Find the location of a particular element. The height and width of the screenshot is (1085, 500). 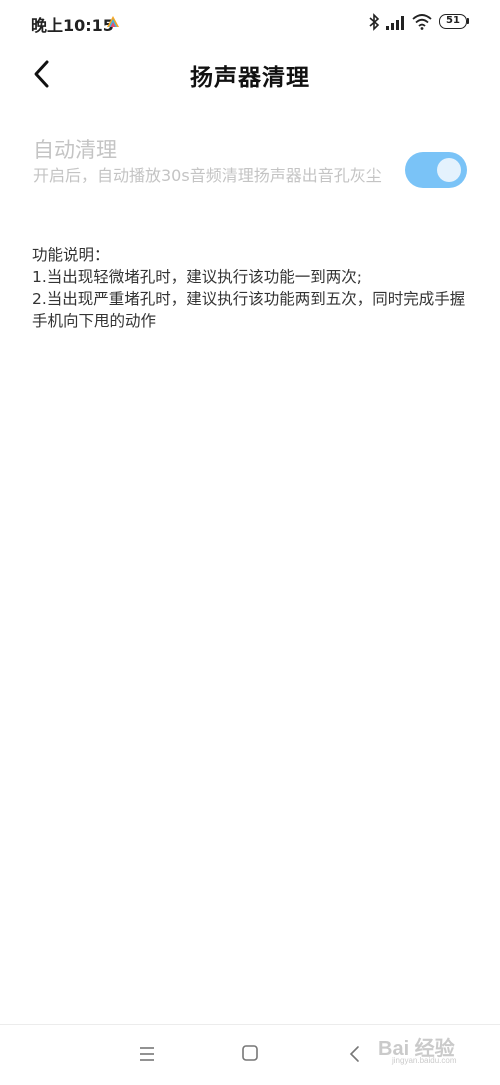

auto-clean-setting-row: 自动清理 开启后，自动播放30s音频清理扬声器出音孔灰尘 is located at coordinates (253, 175).